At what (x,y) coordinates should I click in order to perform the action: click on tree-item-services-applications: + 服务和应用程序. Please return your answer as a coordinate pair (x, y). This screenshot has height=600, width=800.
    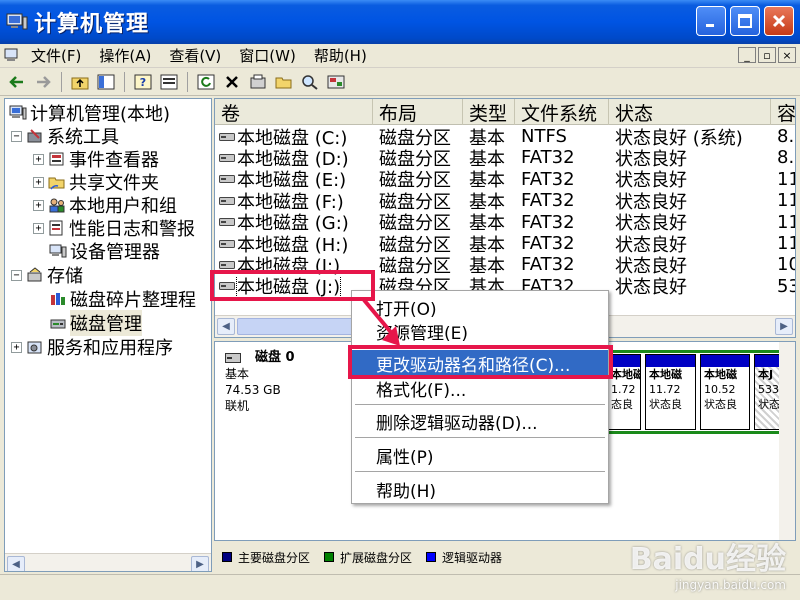
    Looking at the image, I should click on (92, 347).